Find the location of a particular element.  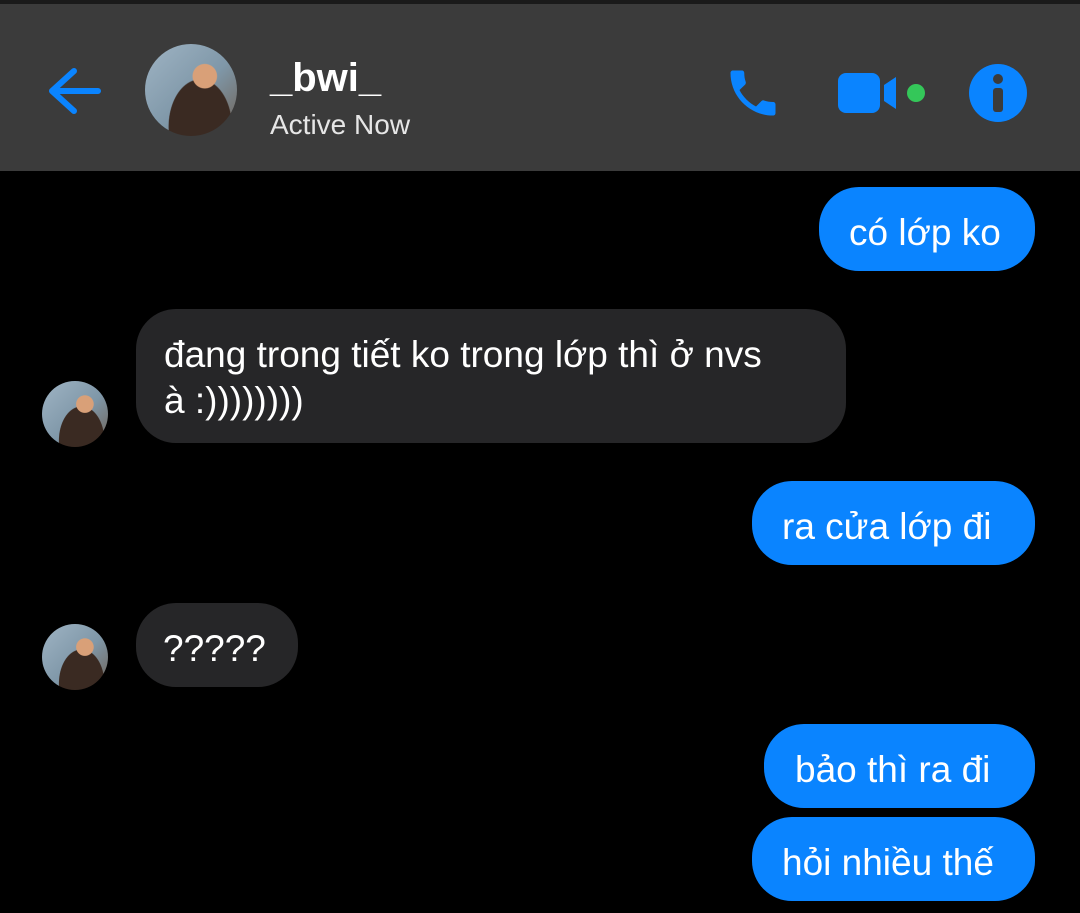

call-button is located at coordinates (753, 93).